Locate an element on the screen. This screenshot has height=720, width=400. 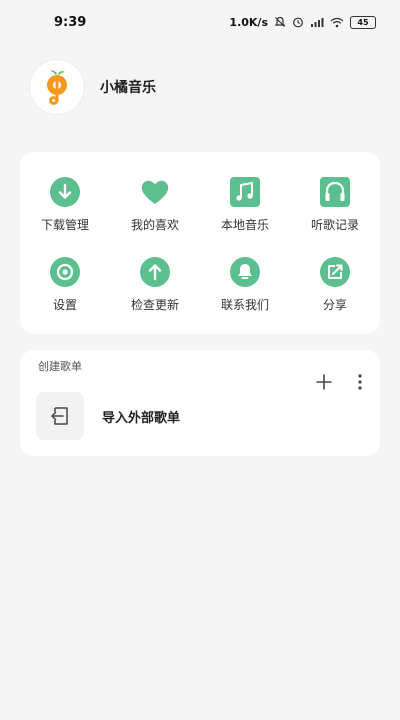
import-playlist-row: 导入外部歌单 is located at coordinates (108, 416).